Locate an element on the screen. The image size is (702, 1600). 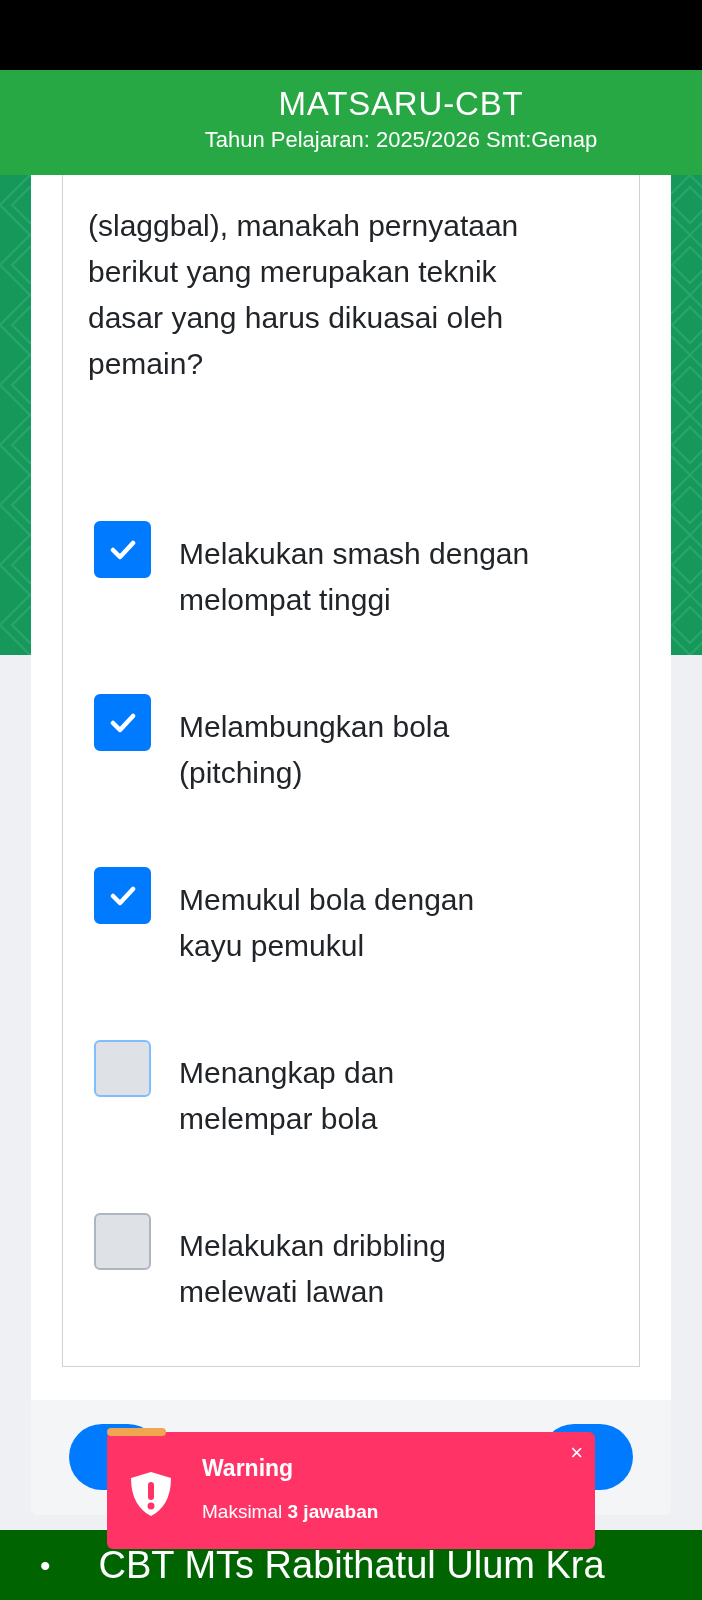
toast-message: Maksimal 3 jawaban is located at coordinates (290, 1512).